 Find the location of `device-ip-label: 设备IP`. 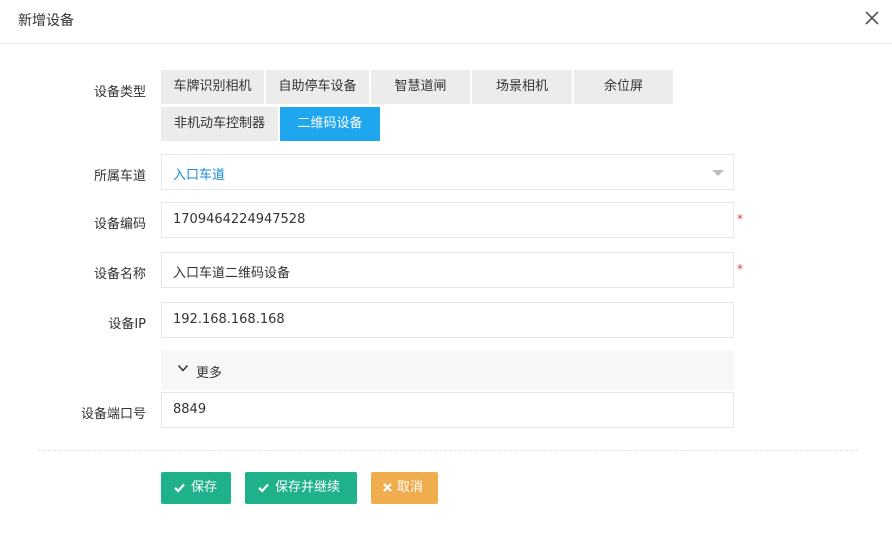

device-ip-label: 设备IP is located at coordinates (127, 324).